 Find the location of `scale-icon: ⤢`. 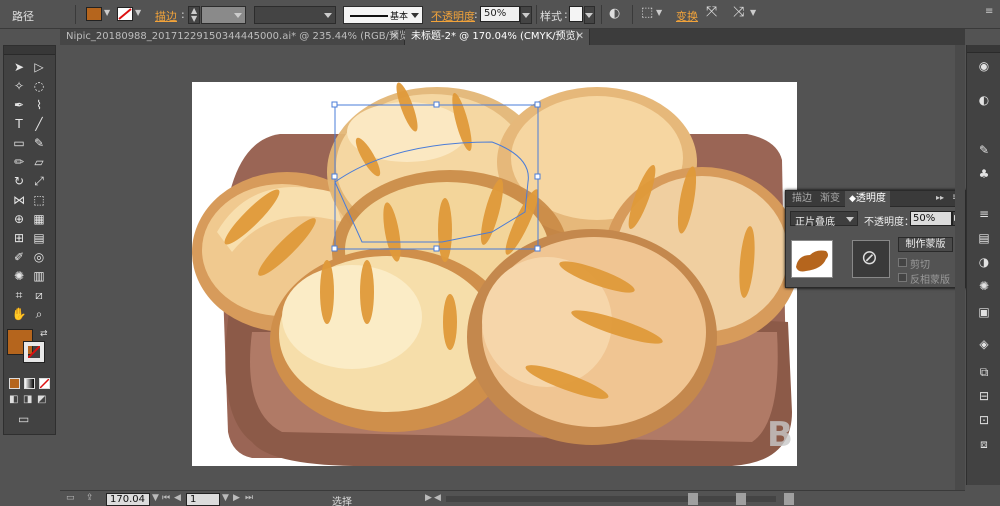

scale-icon: ⤢ is located at coordinates (39, 181).